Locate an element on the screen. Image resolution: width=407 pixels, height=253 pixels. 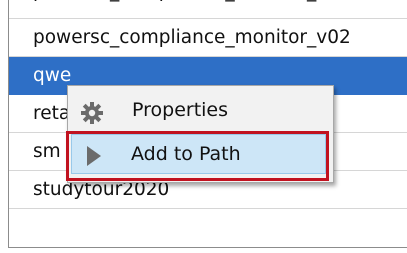
menu-item-properties: Properties is located at coordinates (199, 110).